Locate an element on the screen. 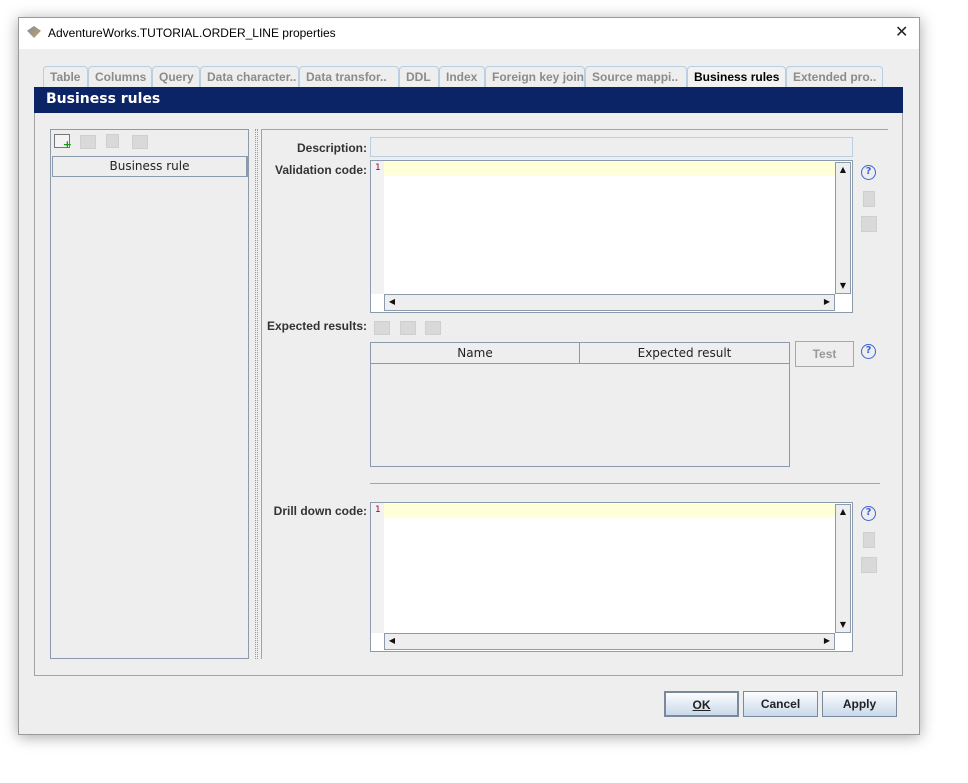 The width and height of the screenshot is (968, 783). test-button: Test is located at coordinates (824, 354).